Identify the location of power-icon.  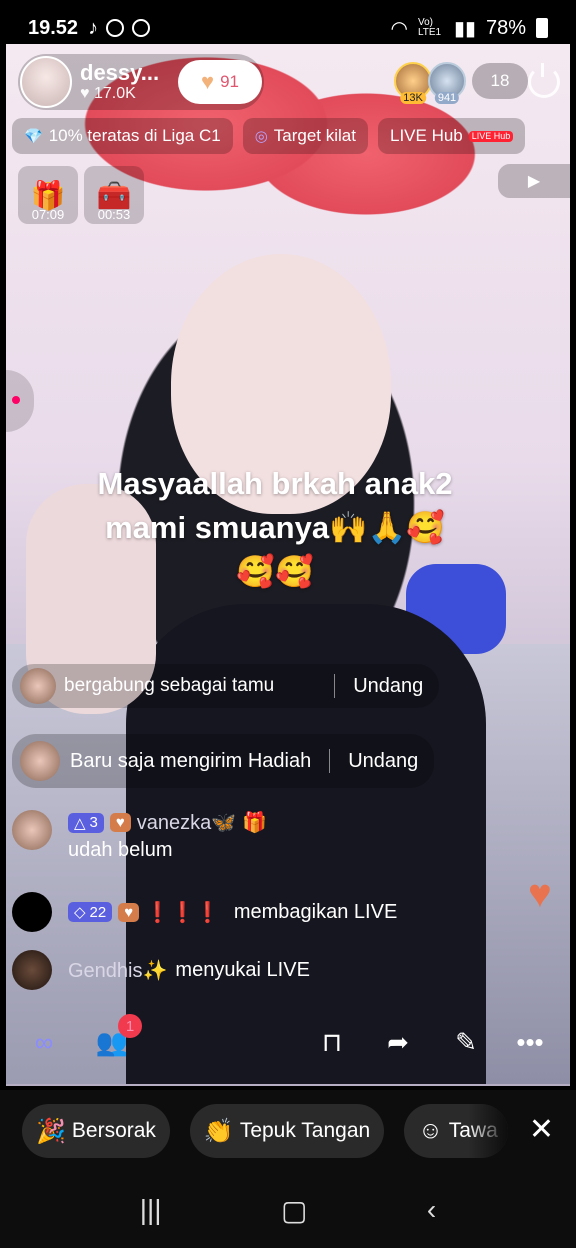
(544, 80).